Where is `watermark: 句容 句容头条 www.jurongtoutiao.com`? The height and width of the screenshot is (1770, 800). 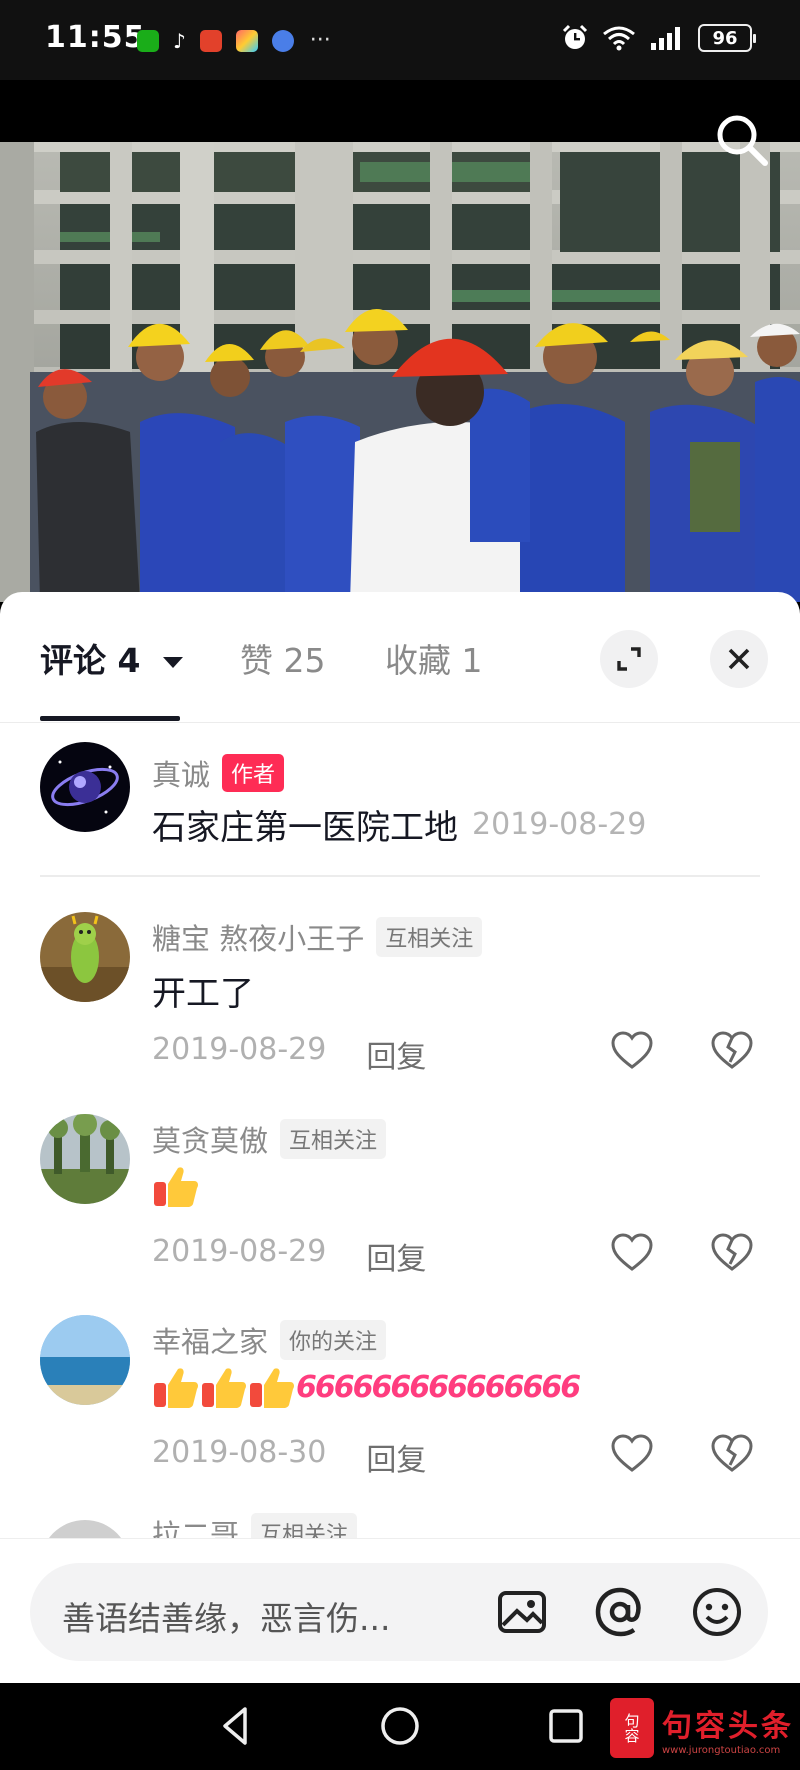 watermark: 句容 句容头条 www.jurongtoutiao.com is located at coordinates (705, 1728).